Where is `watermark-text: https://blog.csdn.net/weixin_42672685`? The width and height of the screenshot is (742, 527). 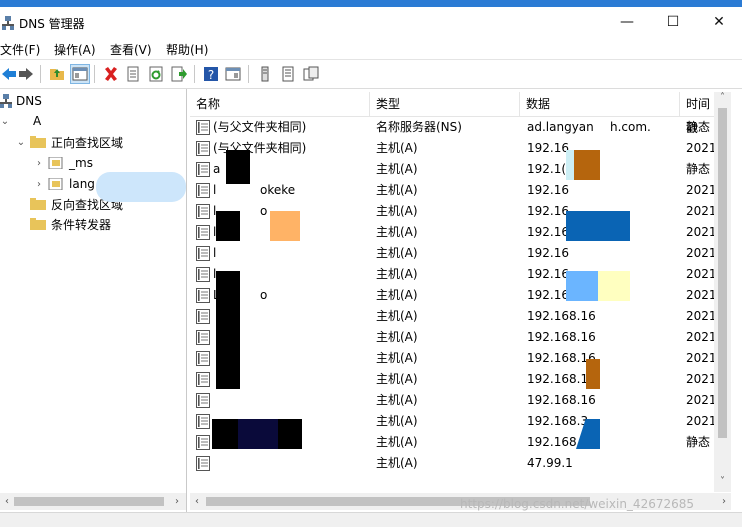
watermark-text: https://blog.csdn.net/weixin_42672685 is located at coordinates (577, 504).